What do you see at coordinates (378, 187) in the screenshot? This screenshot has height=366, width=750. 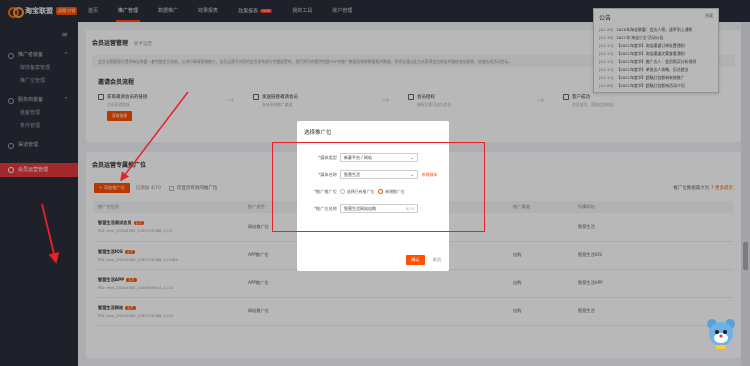 I see `annotation-box` at bounding box center [378, 187].